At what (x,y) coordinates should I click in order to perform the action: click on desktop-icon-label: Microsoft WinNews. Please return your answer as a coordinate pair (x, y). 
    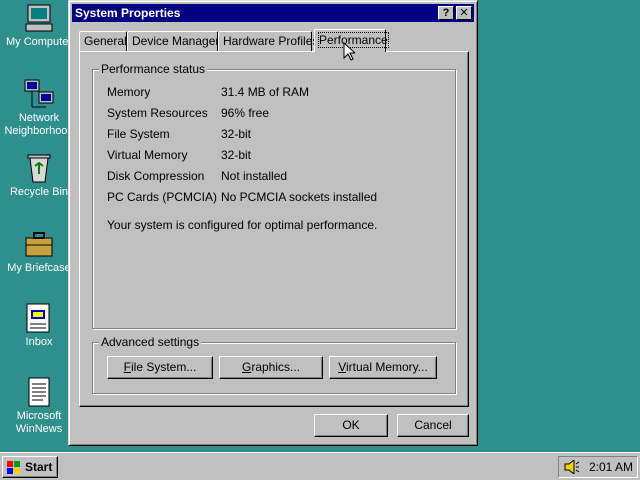
    Looking at the image, I should click on (39, 422).